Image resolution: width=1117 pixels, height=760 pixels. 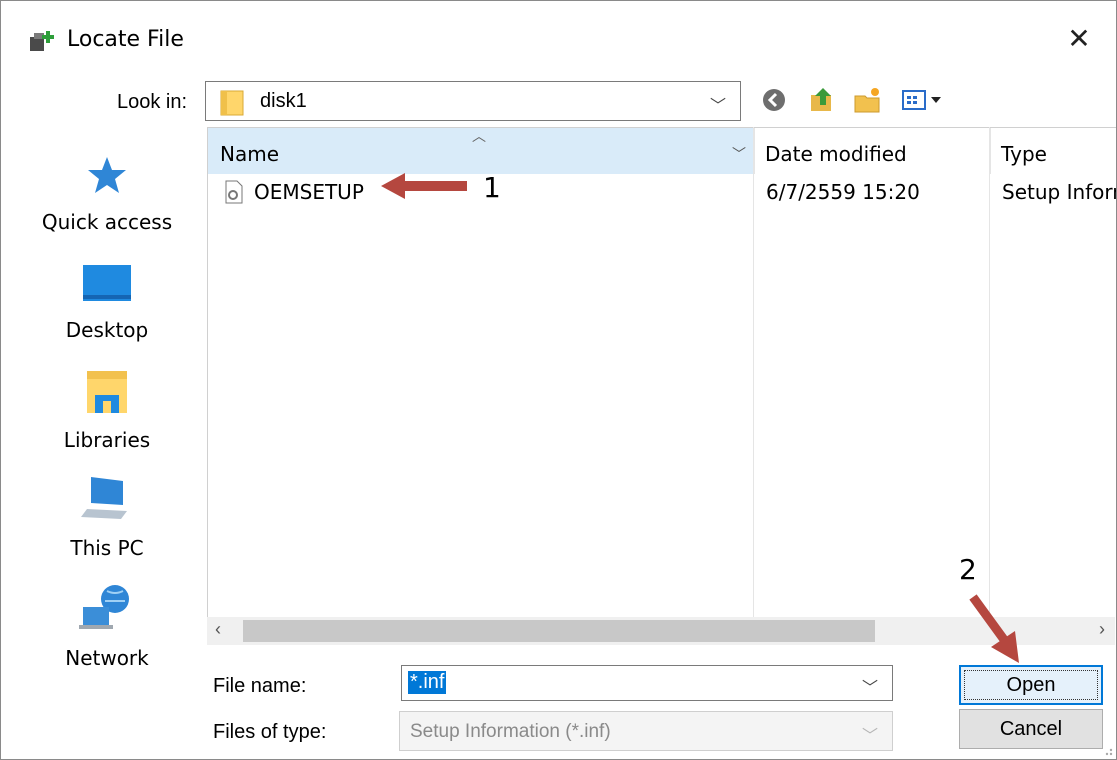 What do you see at coordinates (492, 187) in the screenshot?
I see `annotation-label-1: 1` at bounding box center [492, 187].